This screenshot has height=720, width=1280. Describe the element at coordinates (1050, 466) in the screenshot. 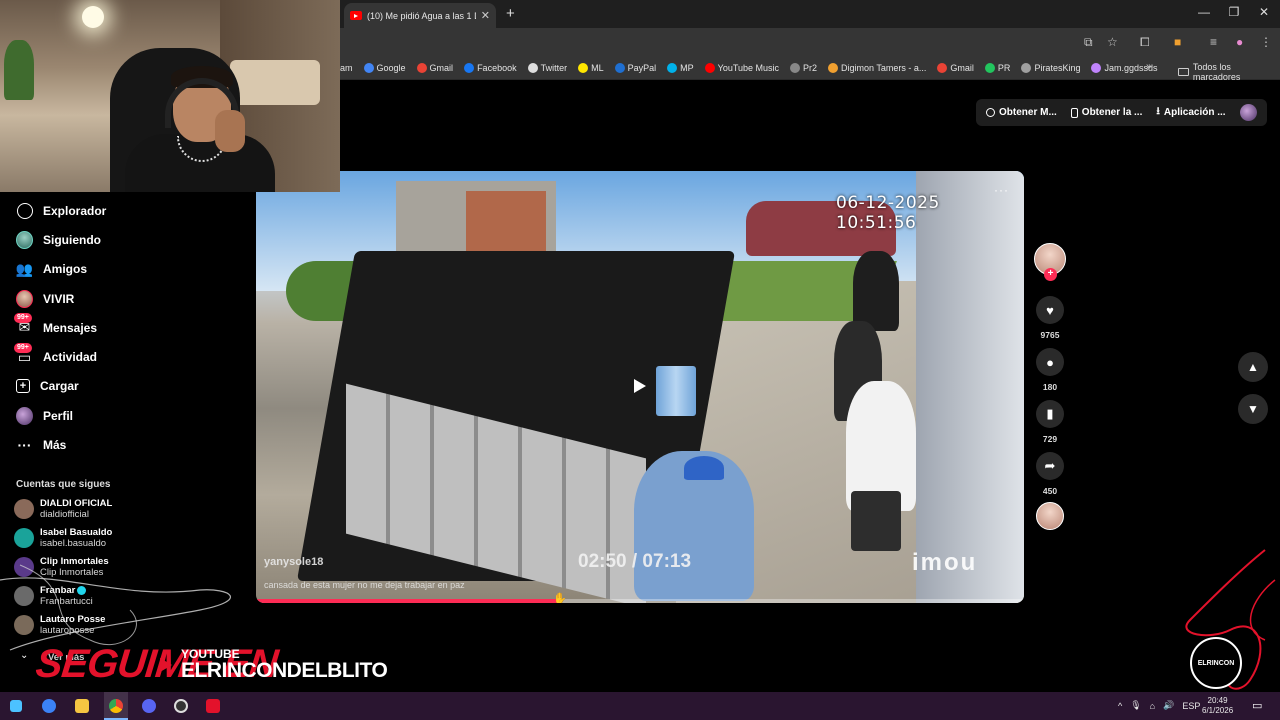

I see `share-button: ➦` at that location.